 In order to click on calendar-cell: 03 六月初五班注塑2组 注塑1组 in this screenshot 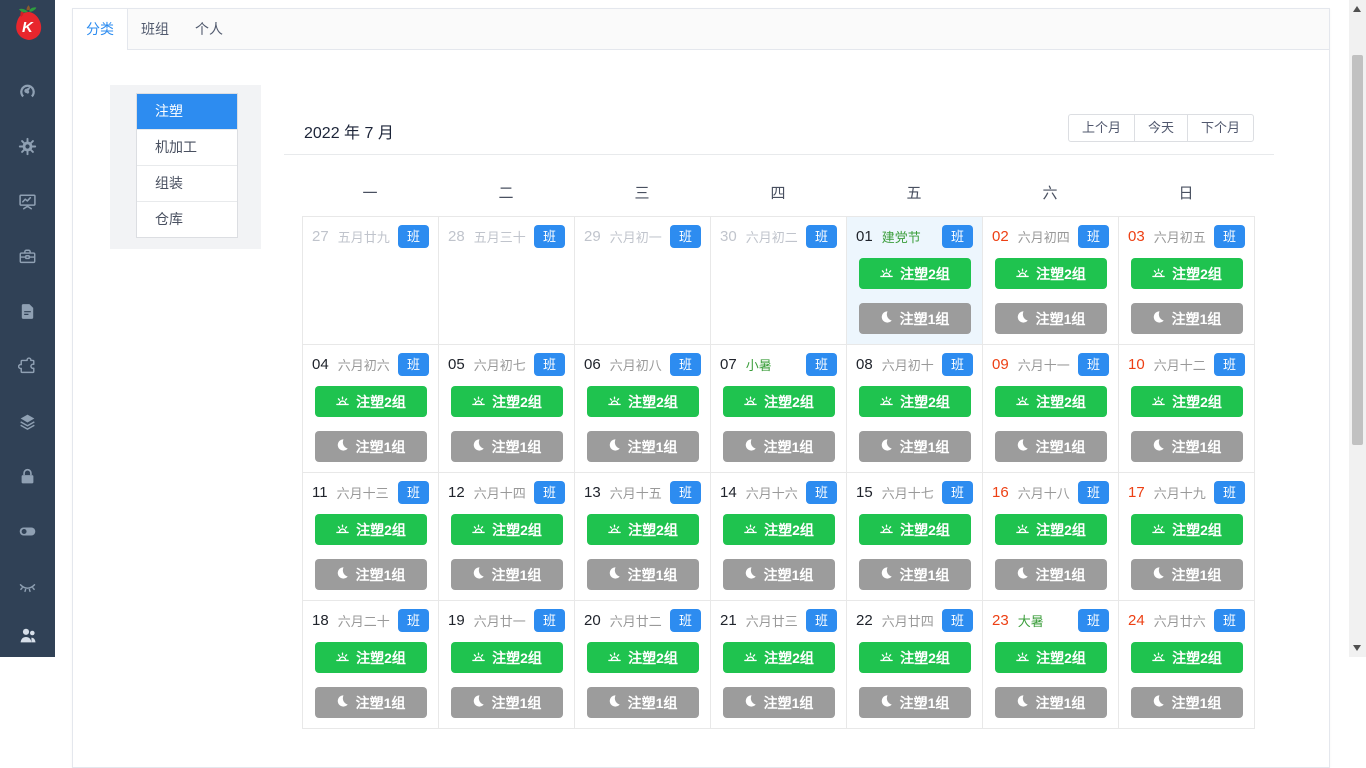, I will do `click(1187, 281)`.